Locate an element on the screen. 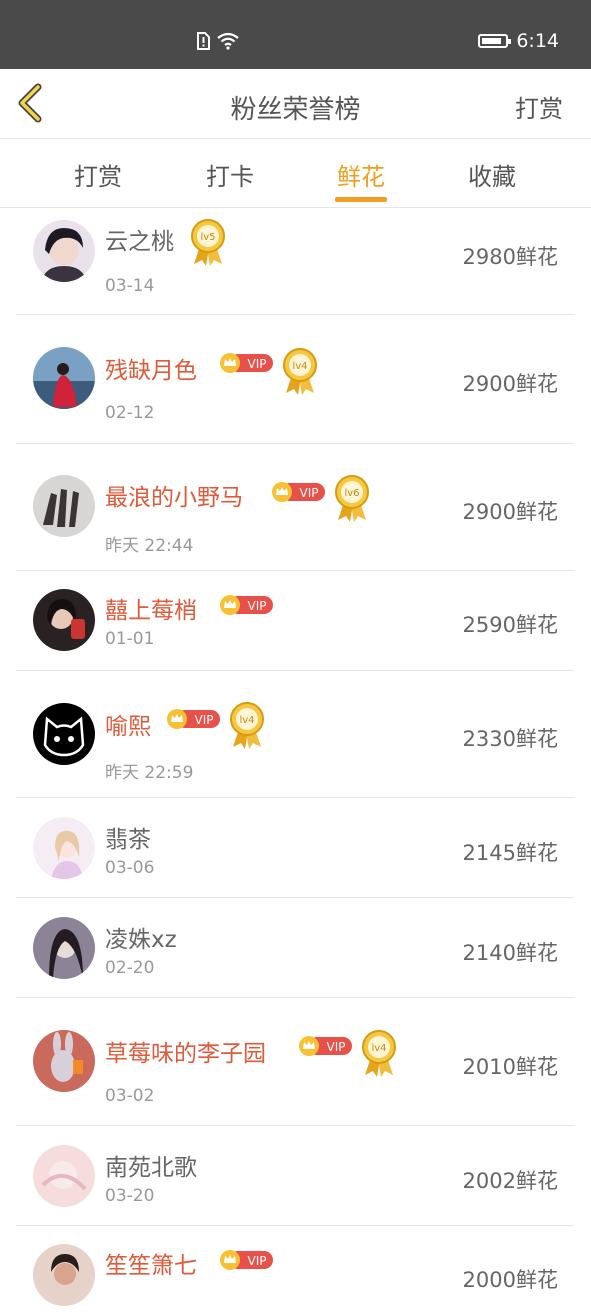 Image resolution: width=591 pixels, height=1316 pixels. user-name: 云之桃 is located at coordinates (139, 242).